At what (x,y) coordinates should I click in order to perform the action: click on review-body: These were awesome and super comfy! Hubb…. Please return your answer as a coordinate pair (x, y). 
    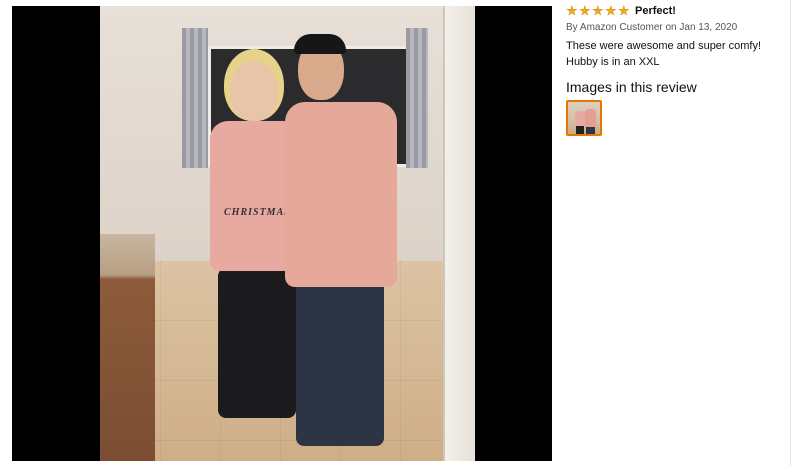
    Looking at the image, I should click on (664, 54).